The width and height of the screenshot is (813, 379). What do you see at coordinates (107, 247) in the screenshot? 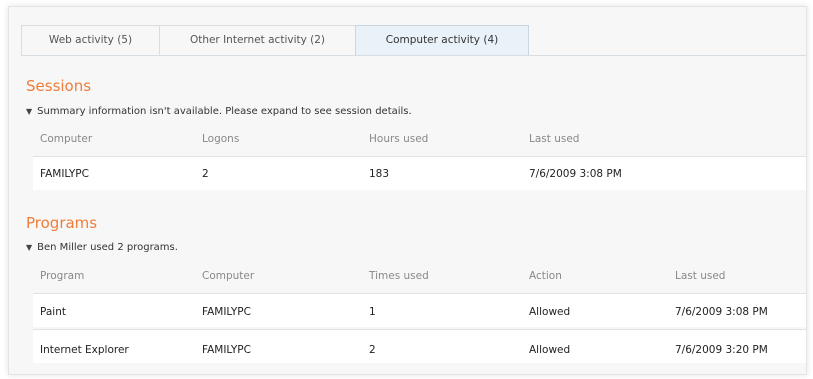
I see `programs-summary: Ben Miller used 2 programs.` at bounding box center [107, 247].